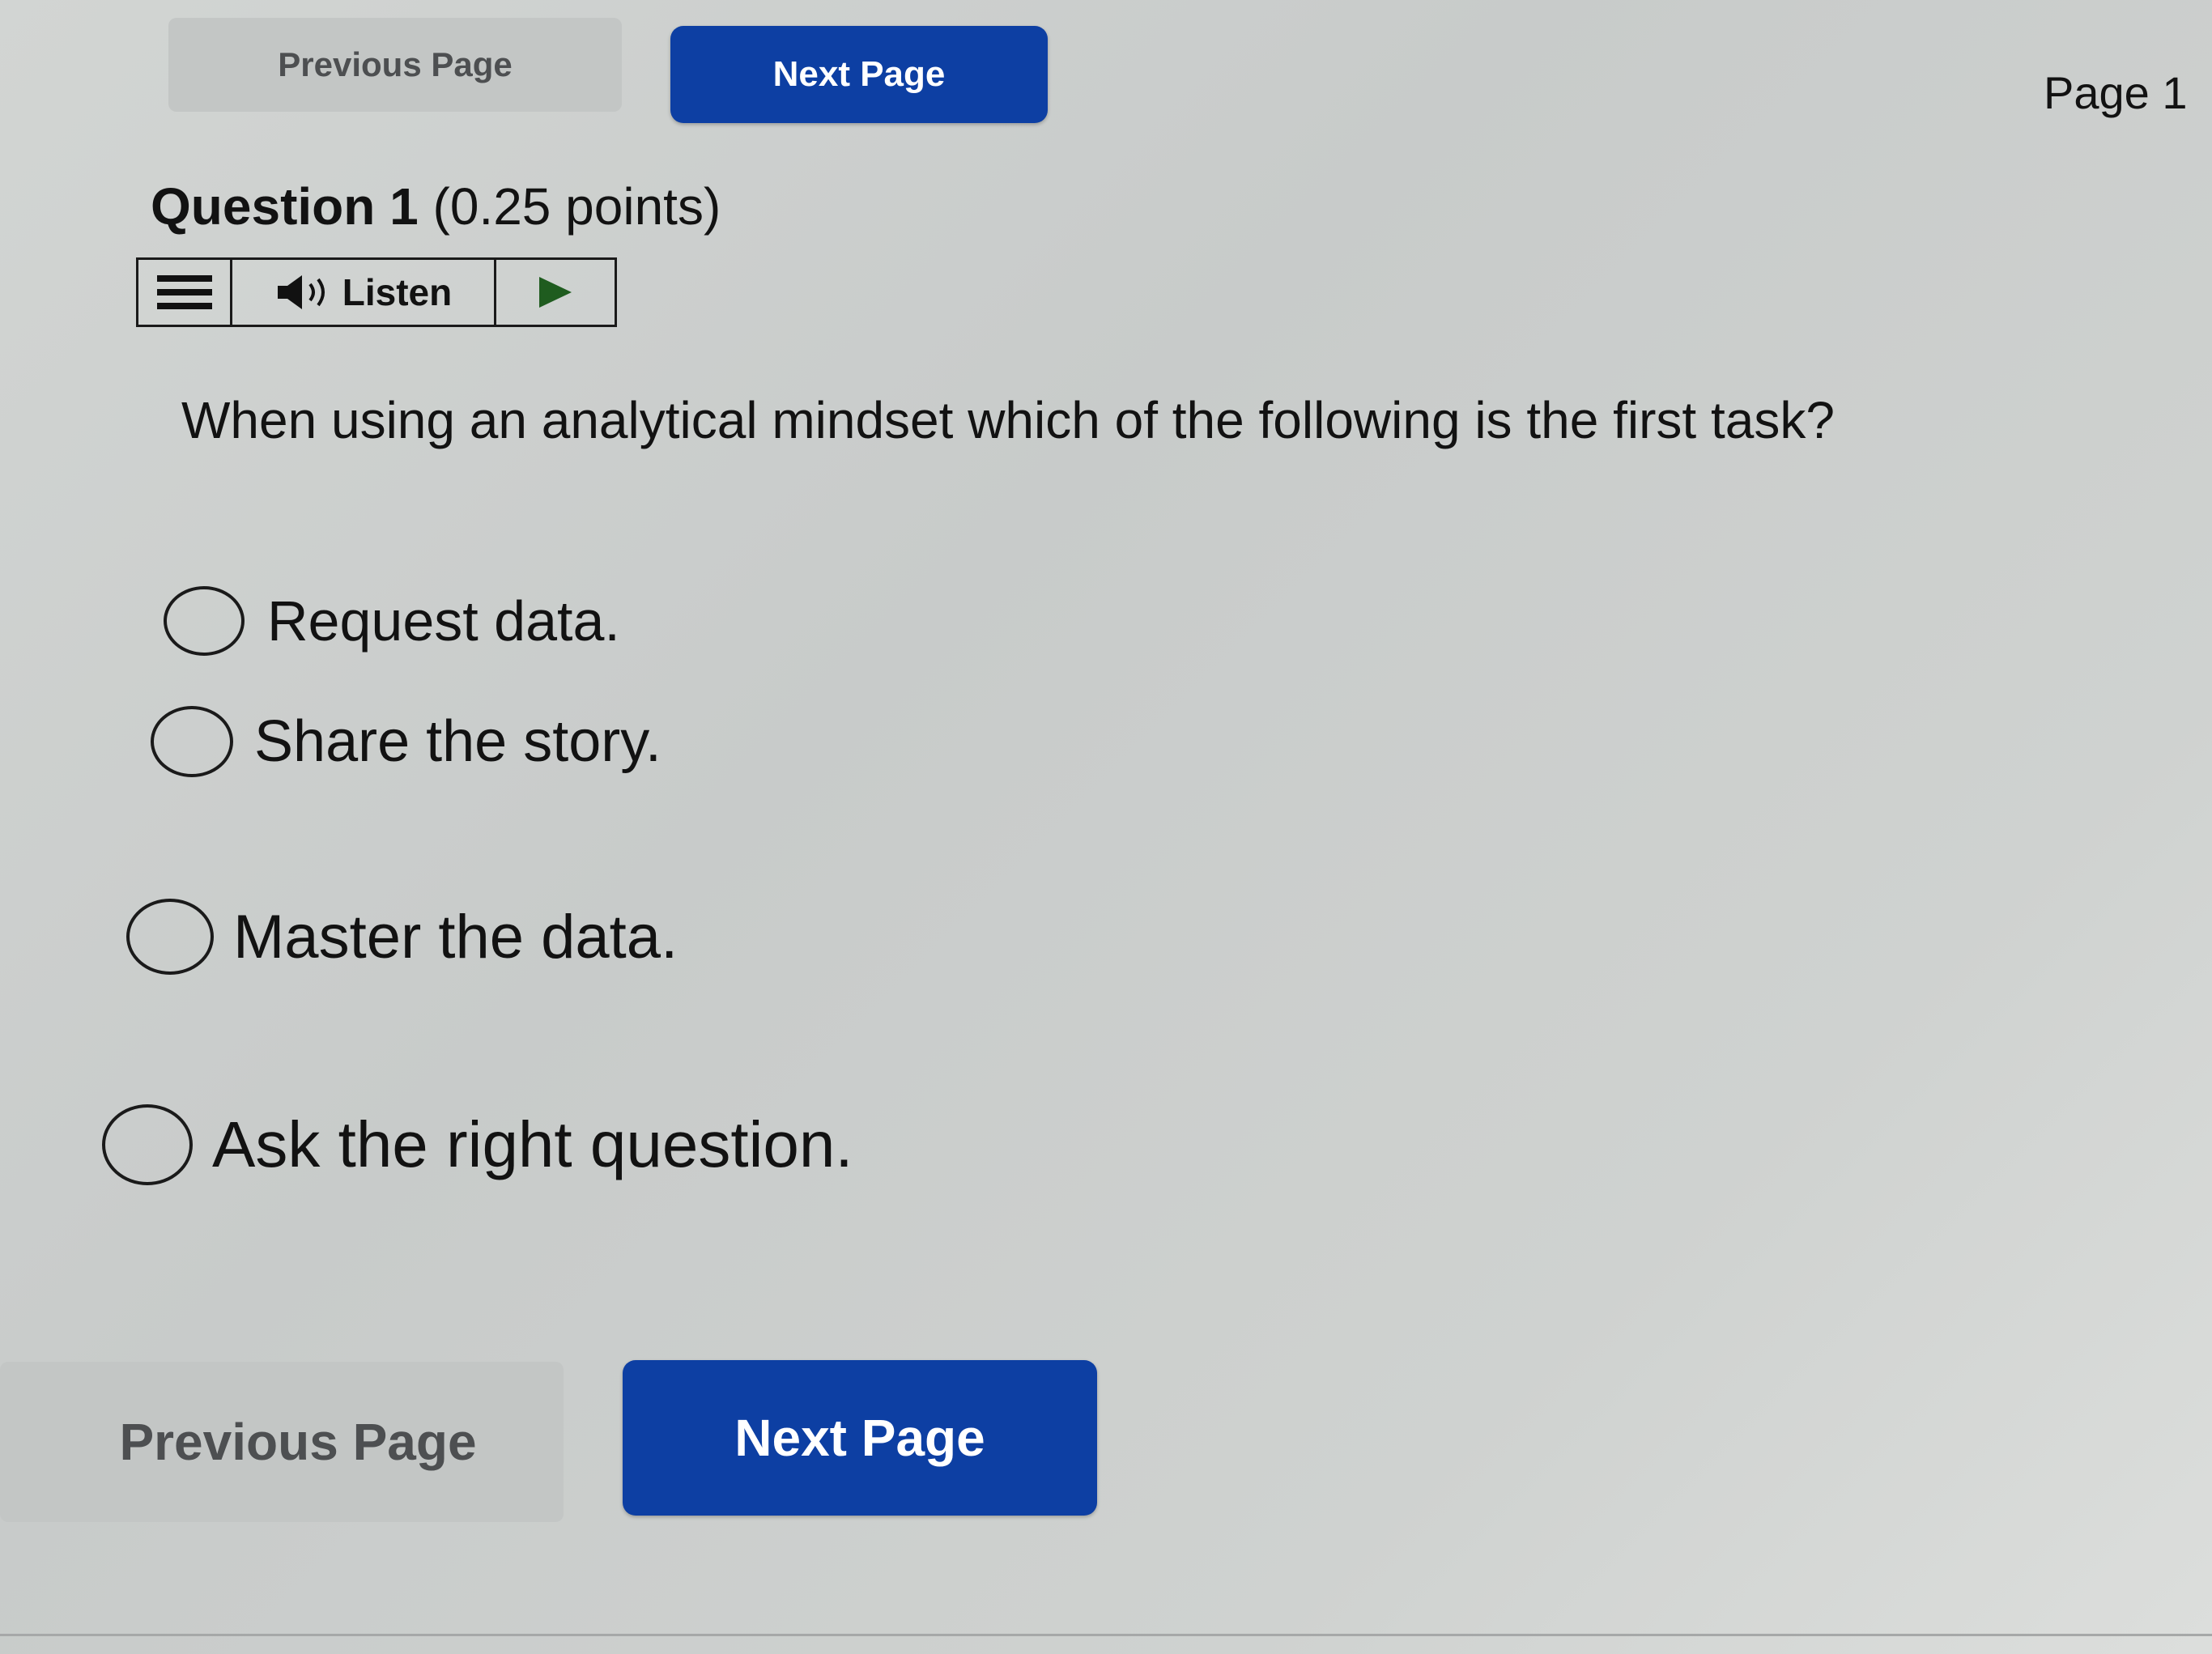 The width and height of the screenshot is (2212, 1654). What do you see at coordinates (2116, 92) in the screenshot?
I see `page-indicator: Page 1` at bounding box center [2116, 92].